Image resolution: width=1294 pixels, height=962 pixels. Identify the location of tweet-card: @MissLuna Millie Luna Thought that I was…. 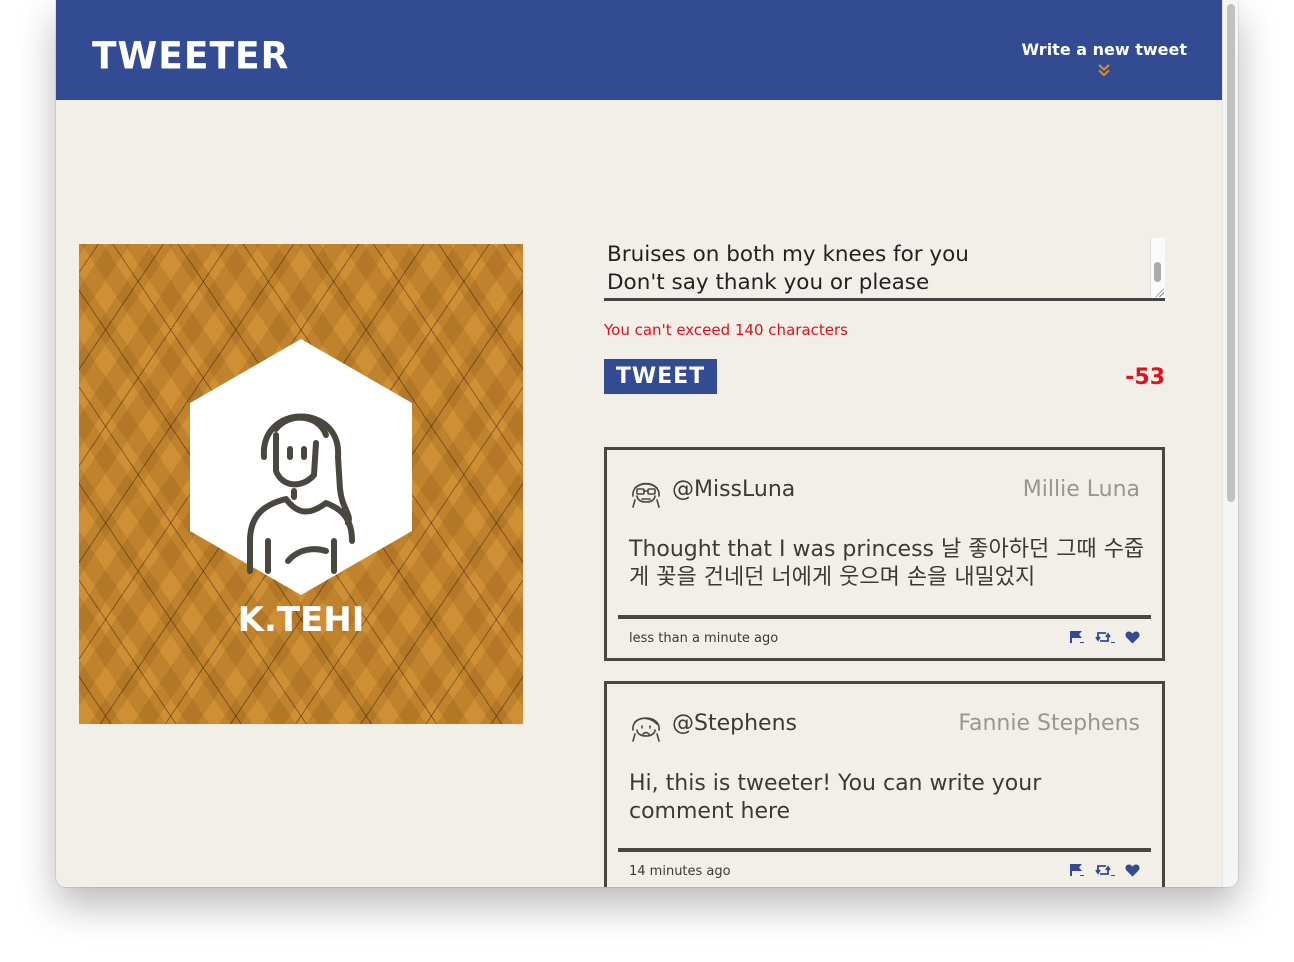
(884, 554).